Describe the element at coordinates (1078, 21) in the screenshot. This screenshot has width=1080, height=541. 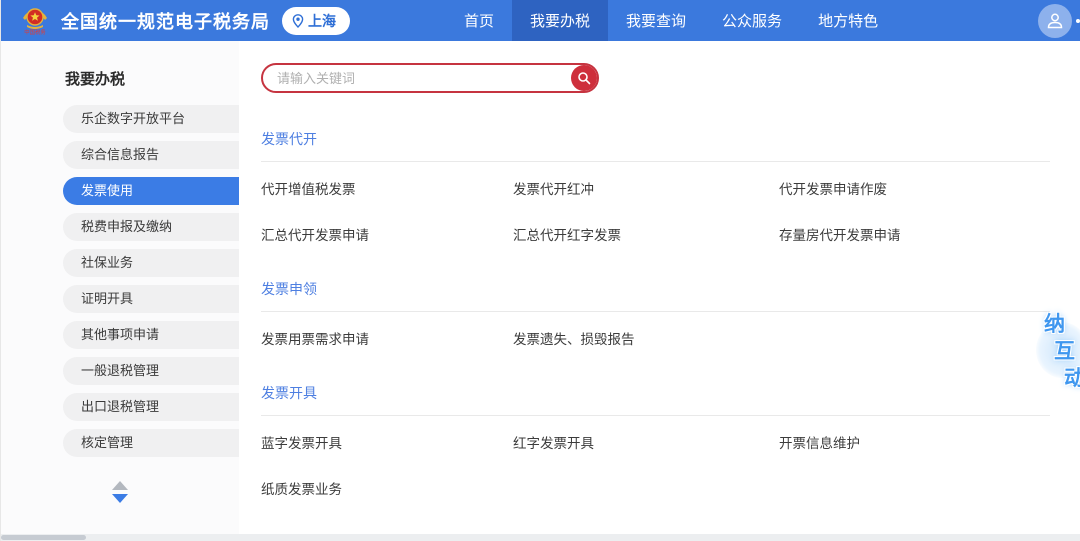
I see `header-cut-dot` at that location.